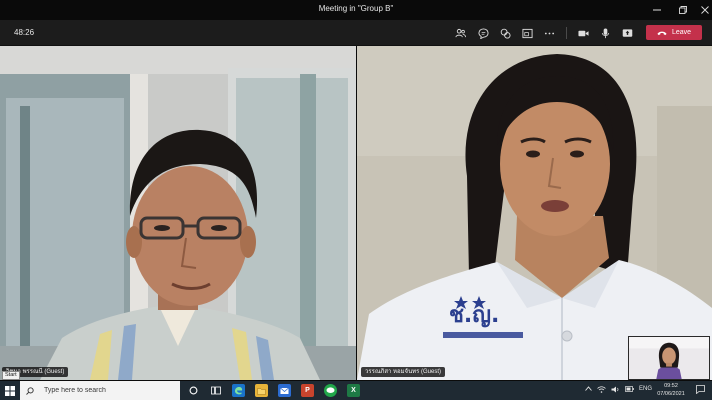 Image resolution: width=712 pixels, height=400 pixels. Describe the element at coordinates (261, 390) in the screenshot. I see `file-explorer-icon` at that location.